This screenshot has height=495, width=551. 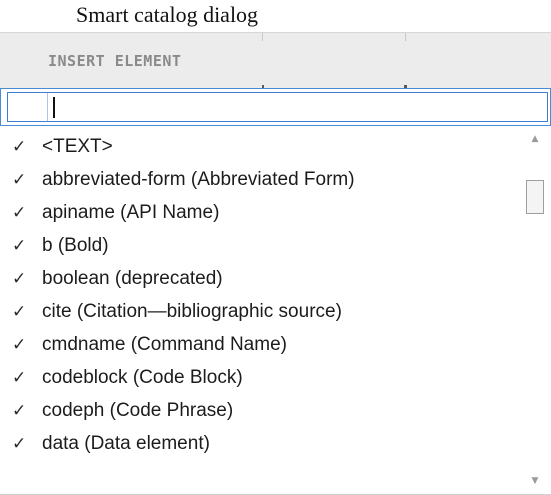 I want to click on text-caret, so click(x=54, y=107).